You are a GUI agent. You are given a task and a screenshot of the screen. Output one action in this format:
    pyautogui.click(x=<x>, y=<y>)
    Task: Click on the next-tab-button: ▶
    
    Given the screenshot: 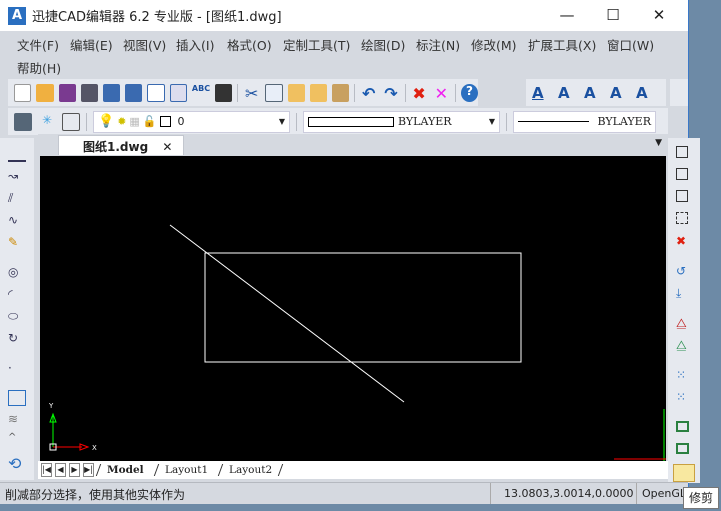 What is the action you would take?
    pyautogui.click(x=74, y=470)
    